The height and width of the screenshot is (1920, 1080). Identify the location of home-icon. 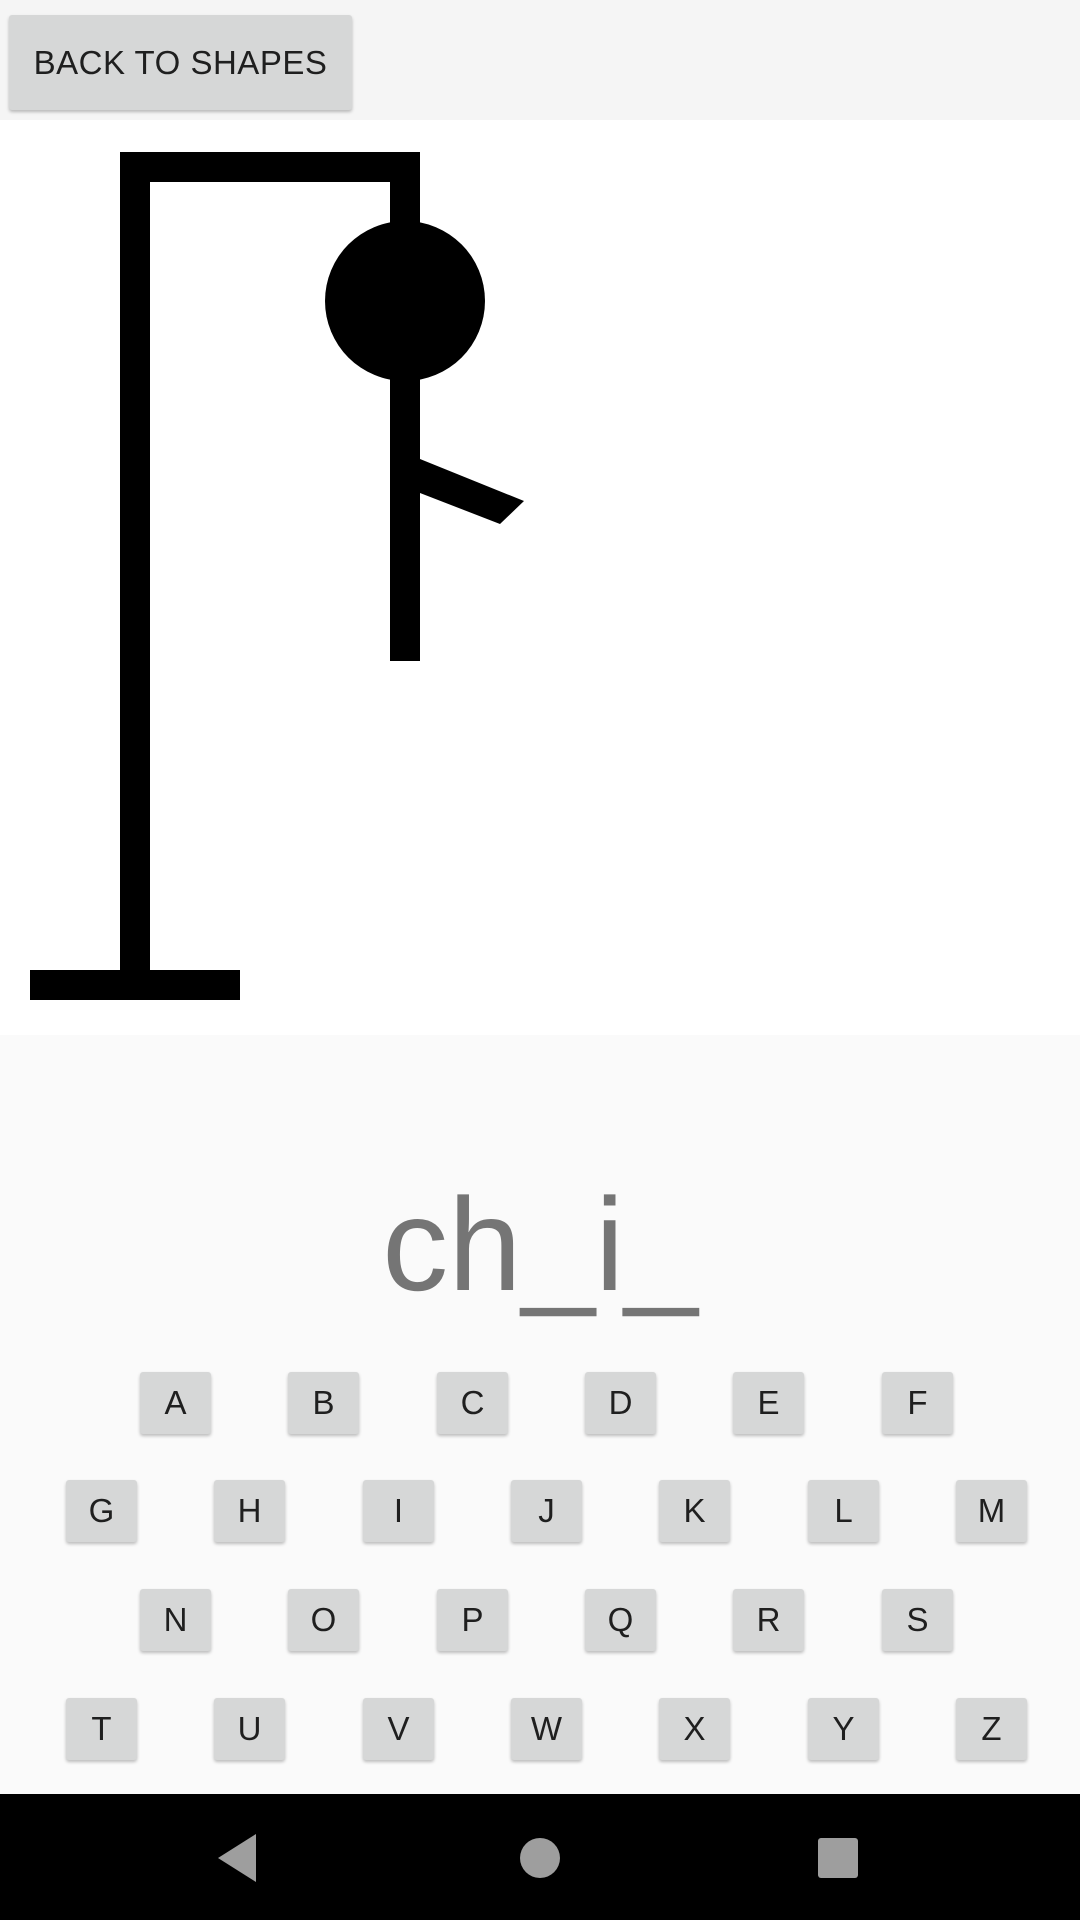
(540, 1858).